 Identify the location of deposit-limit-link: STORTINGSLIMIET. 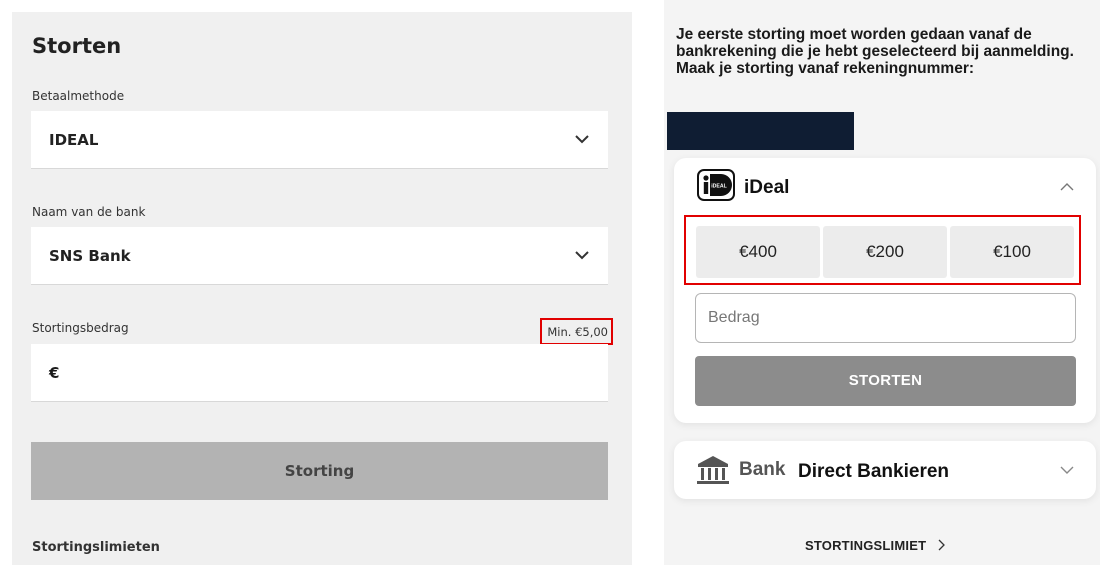
(875, 545).